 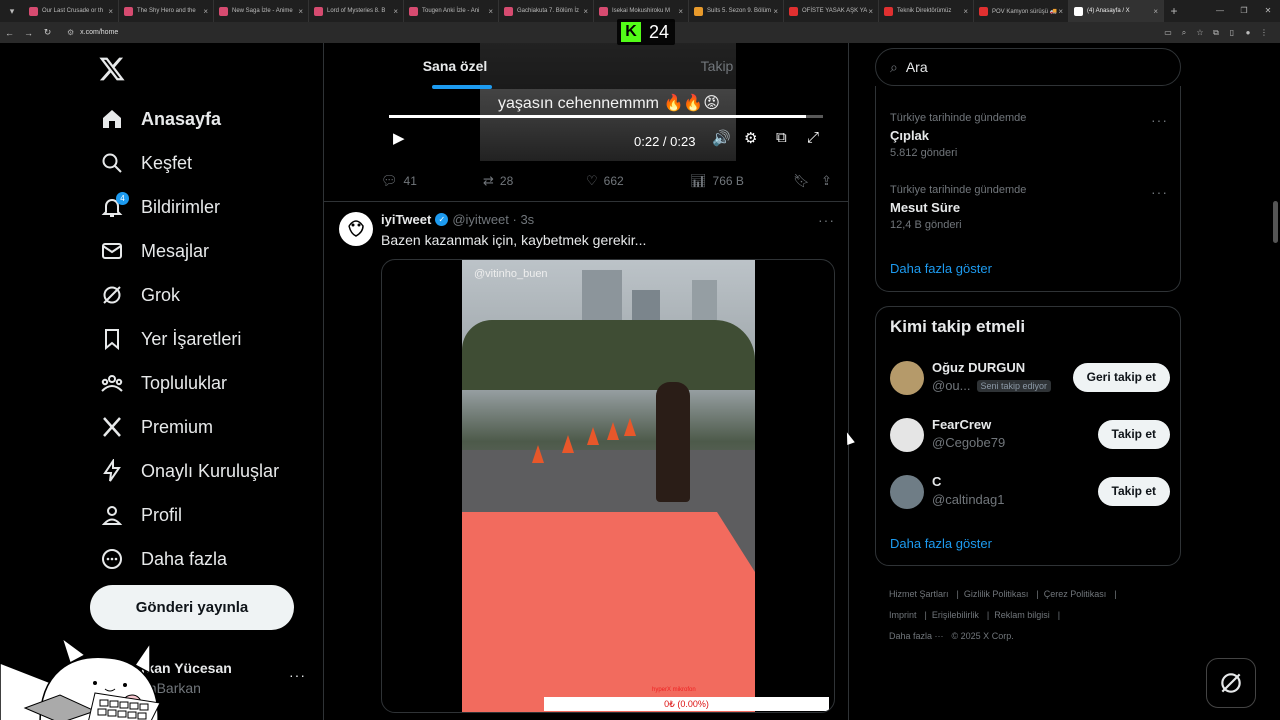 What do you see at coordinates (804, 181) in the screenshot?
I see `bookmark-button: 🔖︎` at bounding box center [804, 181].